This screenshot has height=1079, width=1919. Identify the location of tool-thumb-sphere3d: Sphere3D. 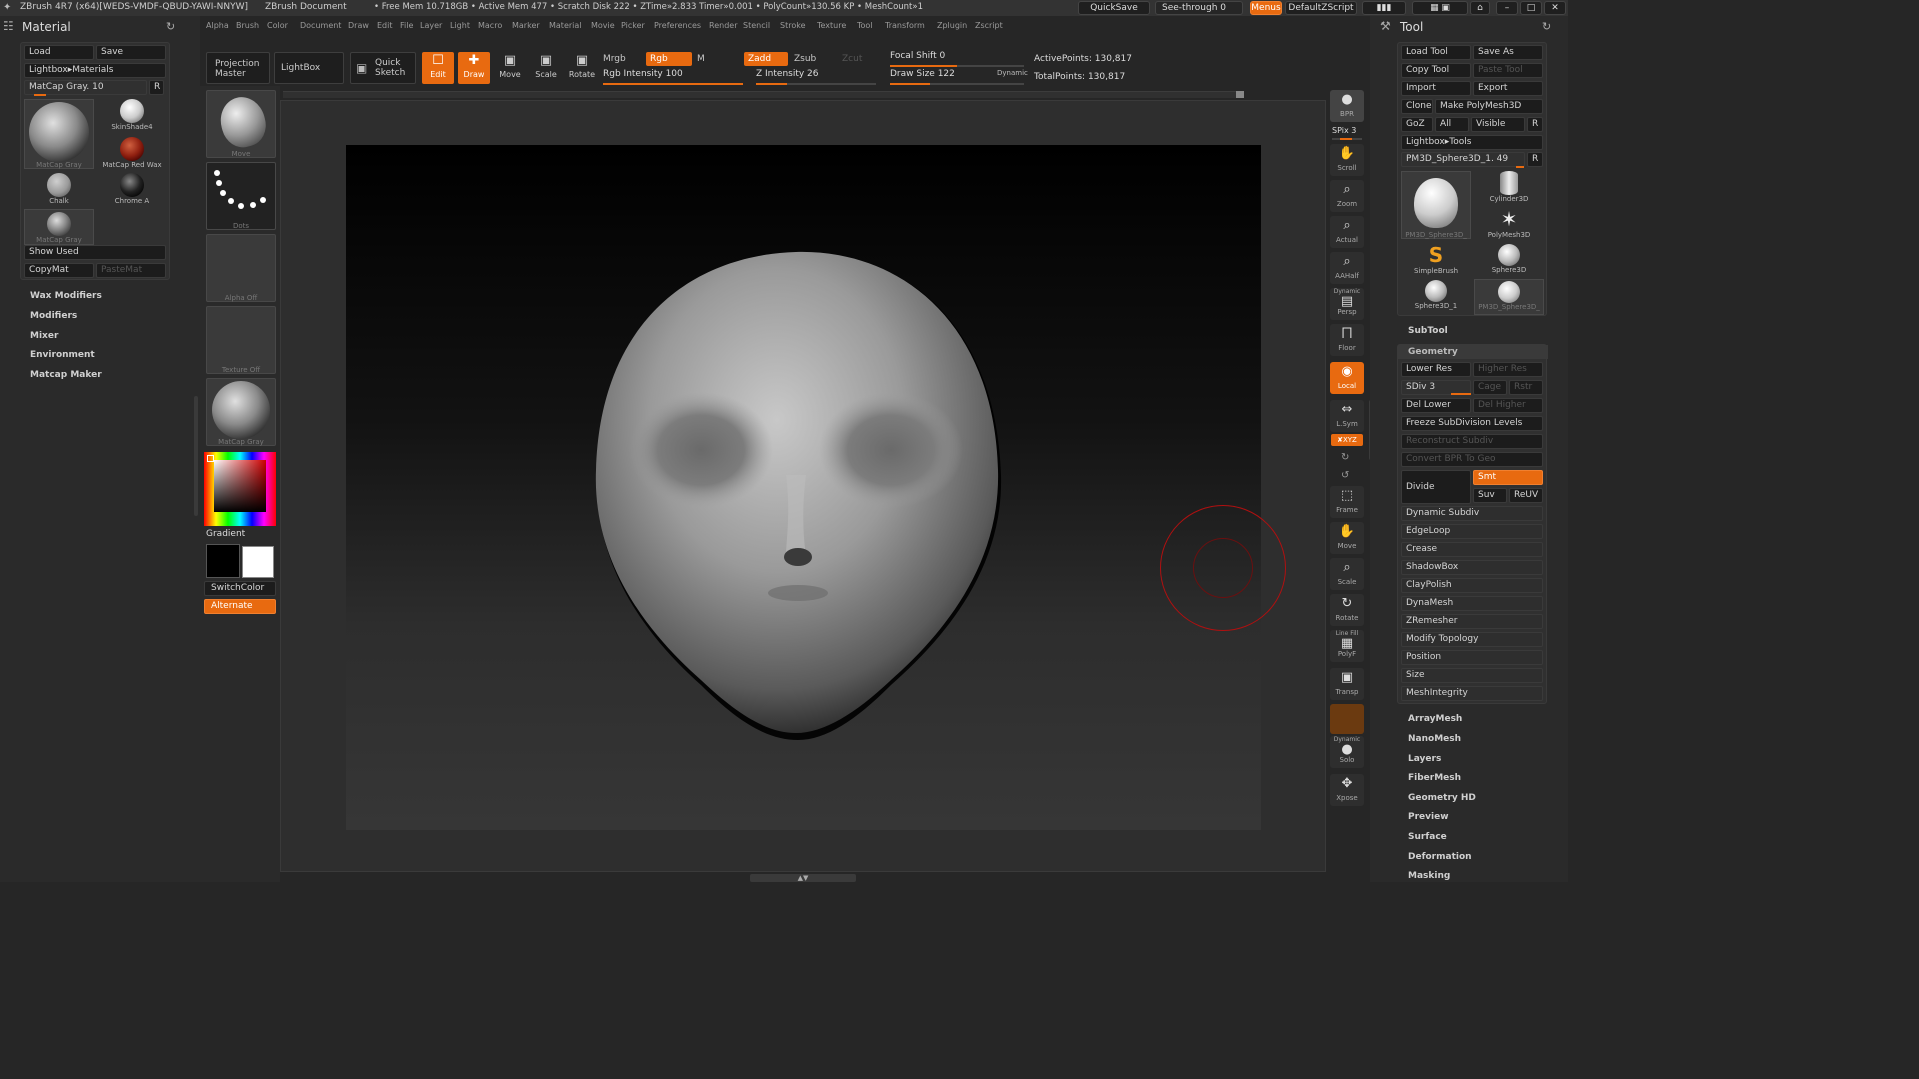
(1509, 261).